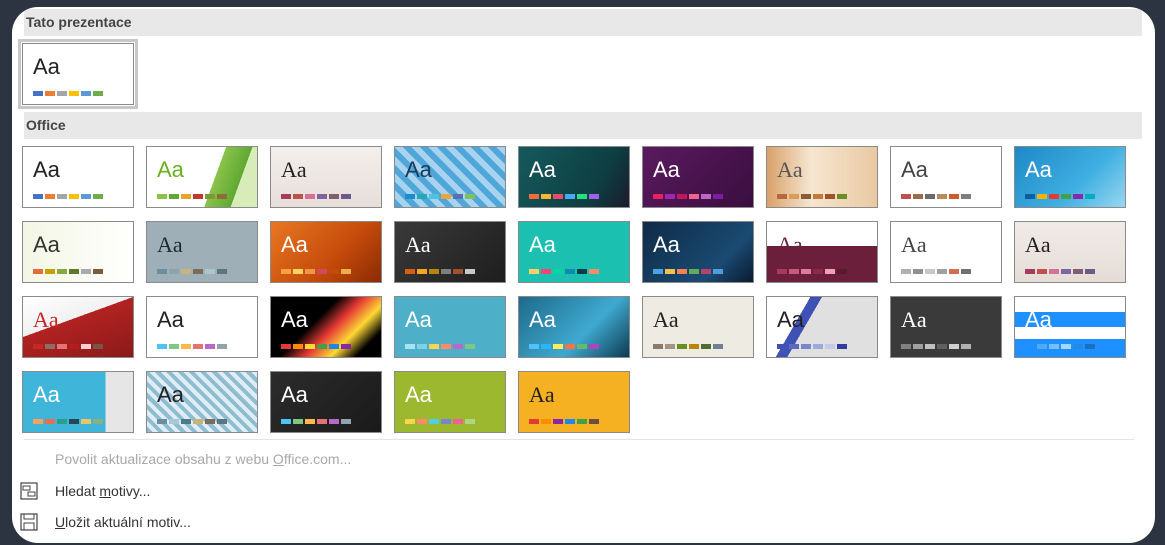 This screenshot has height=545, width=1165. I want to click on menu-divider, so click(579, 439).